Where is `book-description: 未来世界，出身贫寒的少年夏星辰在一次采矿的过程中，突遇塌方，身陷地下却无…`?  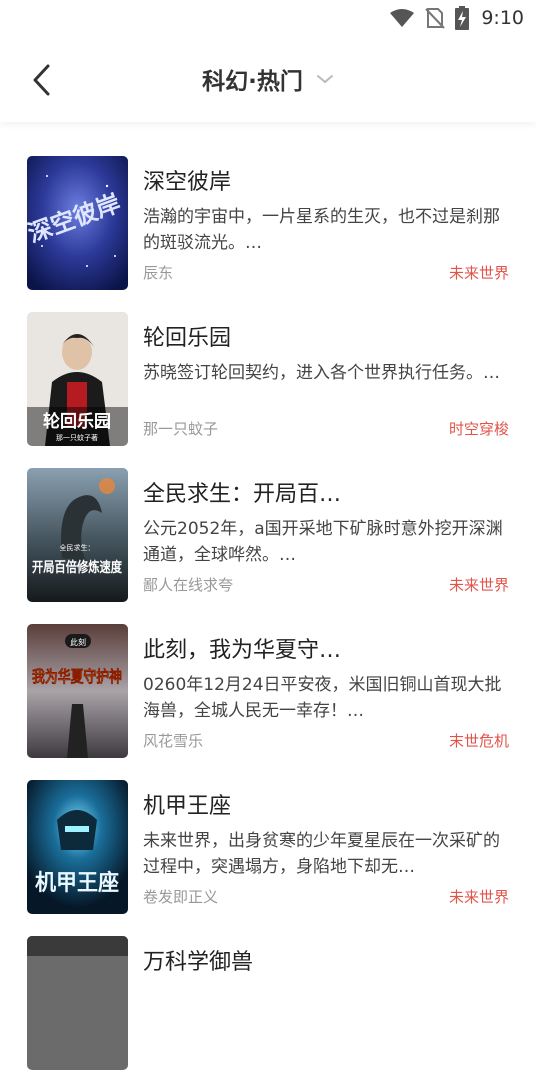
book-description: 未来世界，出身贫寒的少年夏星辰在一次采矿的过程中，突遇塌方，身陷地下却无… is located at coordinates (321, 854).